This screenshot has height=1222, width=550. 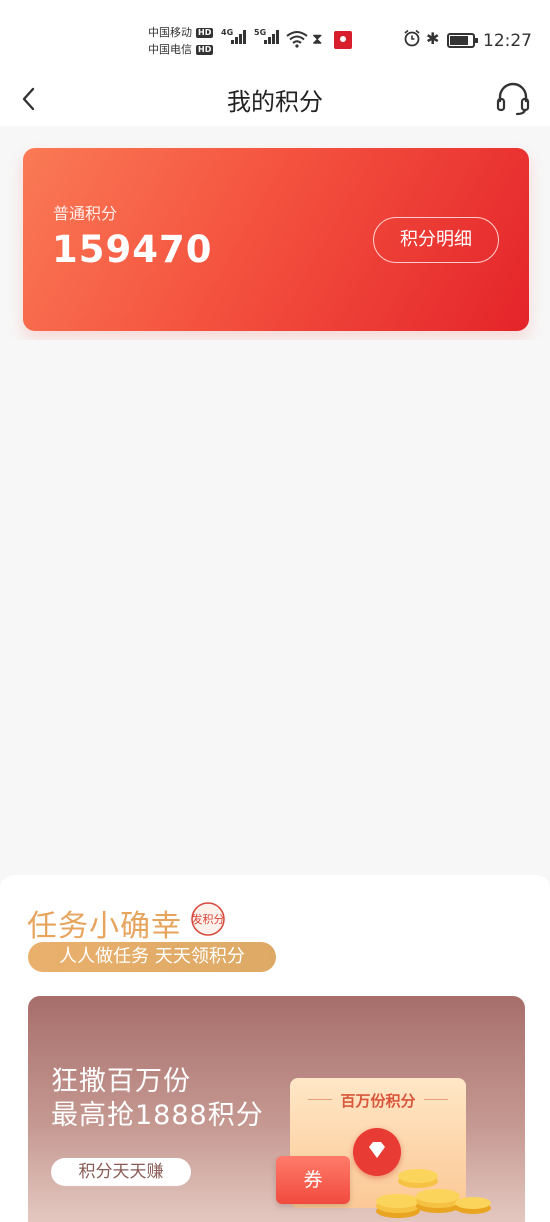 What do you see at coordinates (181, 41) in the screenshot?
I see `carrier-info: 中国移动 HD 中国电信 HD` at bounding box center [181, 41].